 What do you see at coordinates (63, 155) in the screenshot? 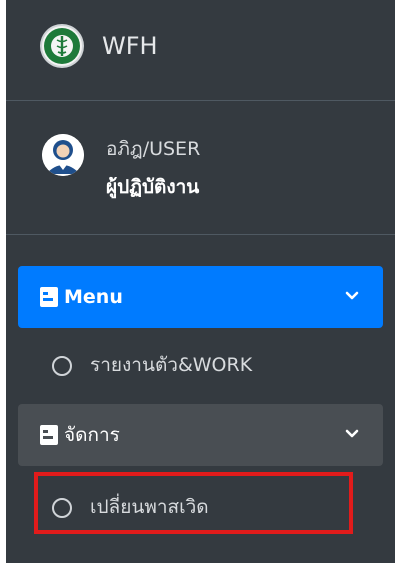
I see `user-avatar-icon` at bounding box center [63, 155].